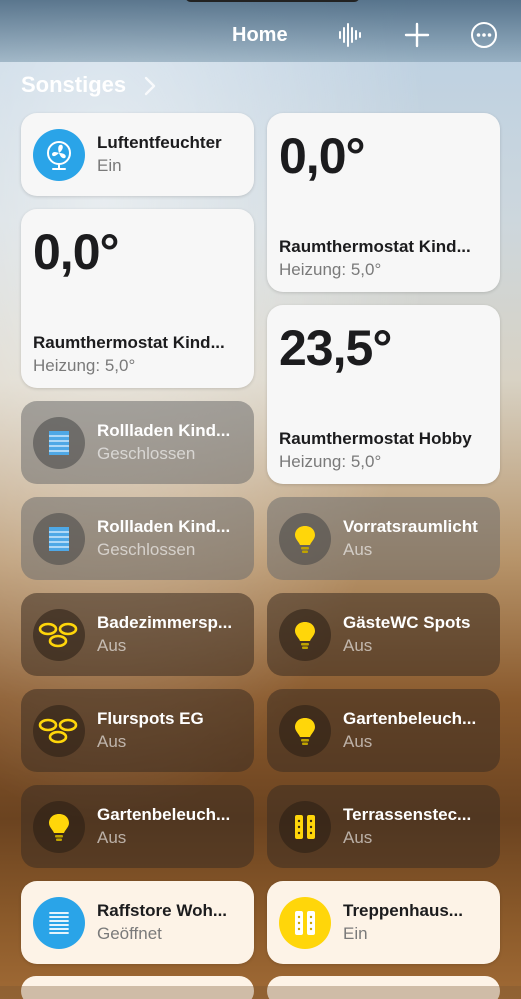 This screenshot has height=999, width=521. I want to click on voice-intercom-icon, so click(350, 35).